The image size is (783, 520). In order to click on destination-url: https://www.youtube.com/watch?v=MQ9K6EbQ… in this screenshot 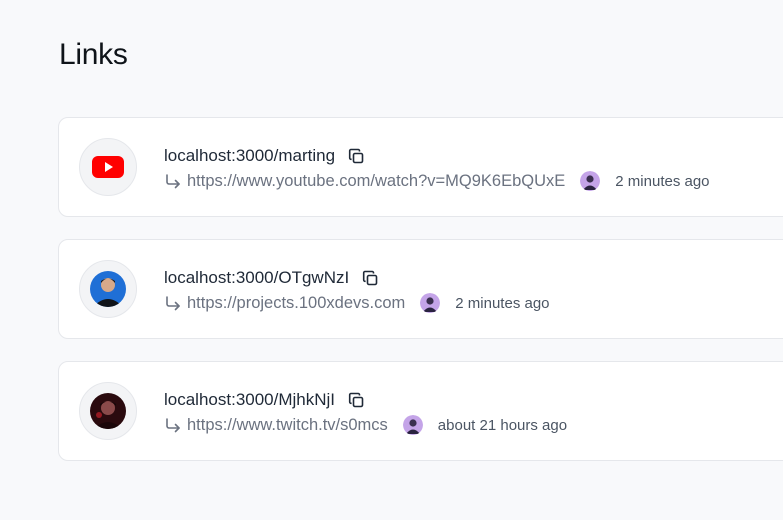, I will do `click(376, 181)`.